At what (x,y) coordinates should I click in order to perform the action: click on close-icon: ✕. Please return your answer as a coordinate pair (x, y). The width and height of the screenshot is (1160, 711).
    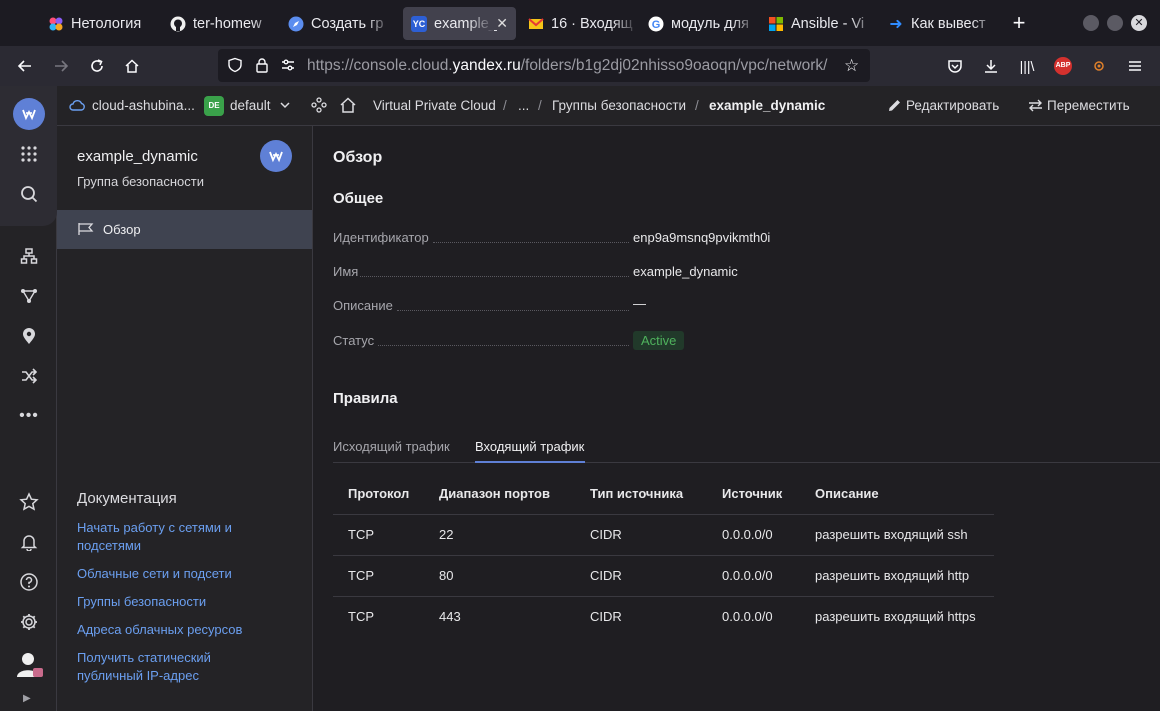
    Looking at the image, I should click on (502, 23).